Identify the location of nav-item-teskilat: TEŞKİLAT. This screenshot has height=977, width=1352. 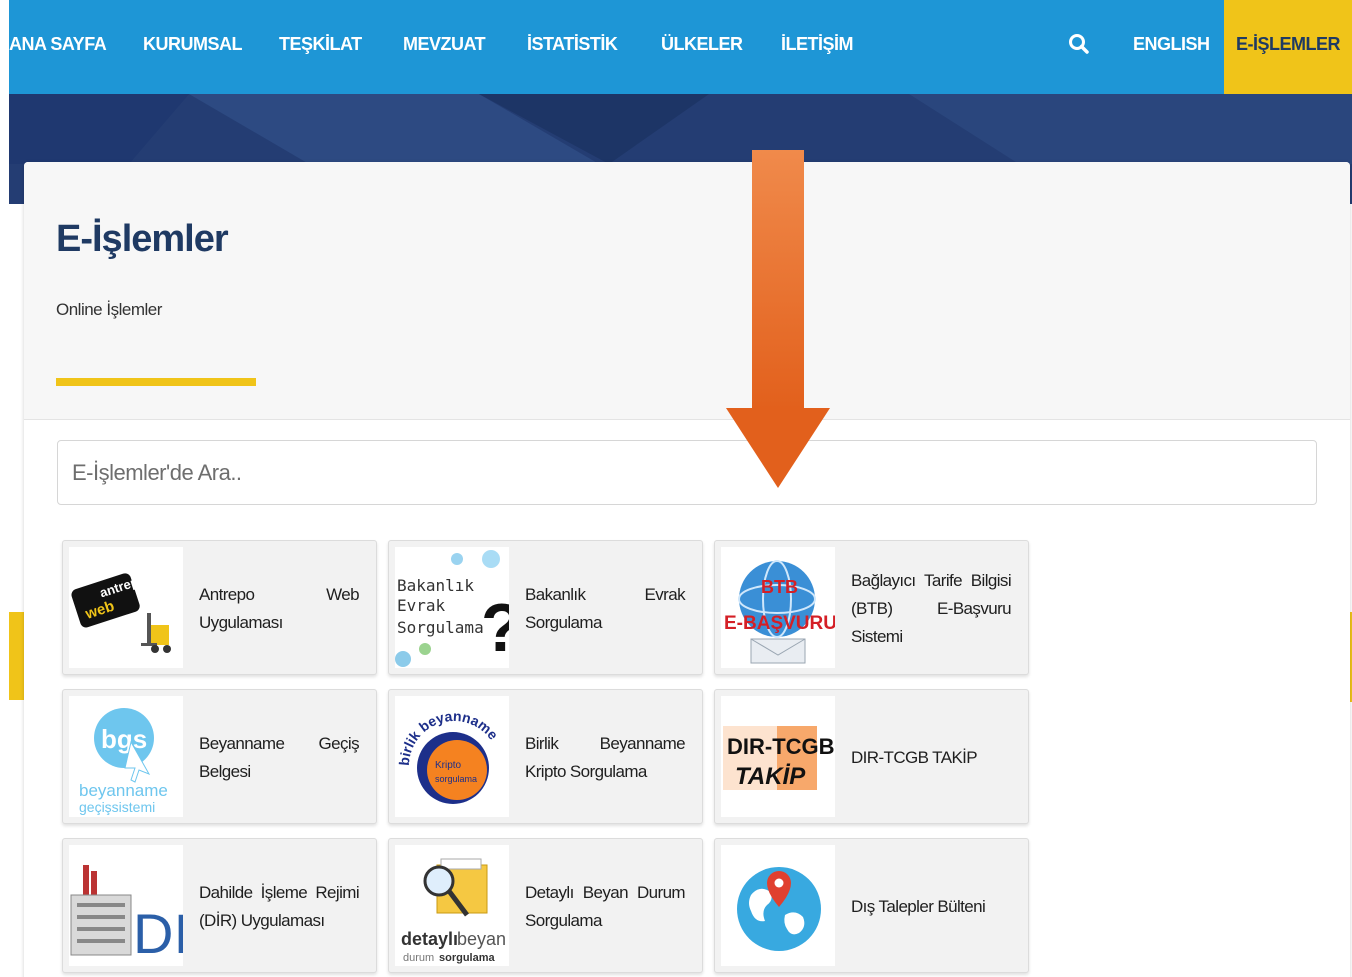
(320, 47).